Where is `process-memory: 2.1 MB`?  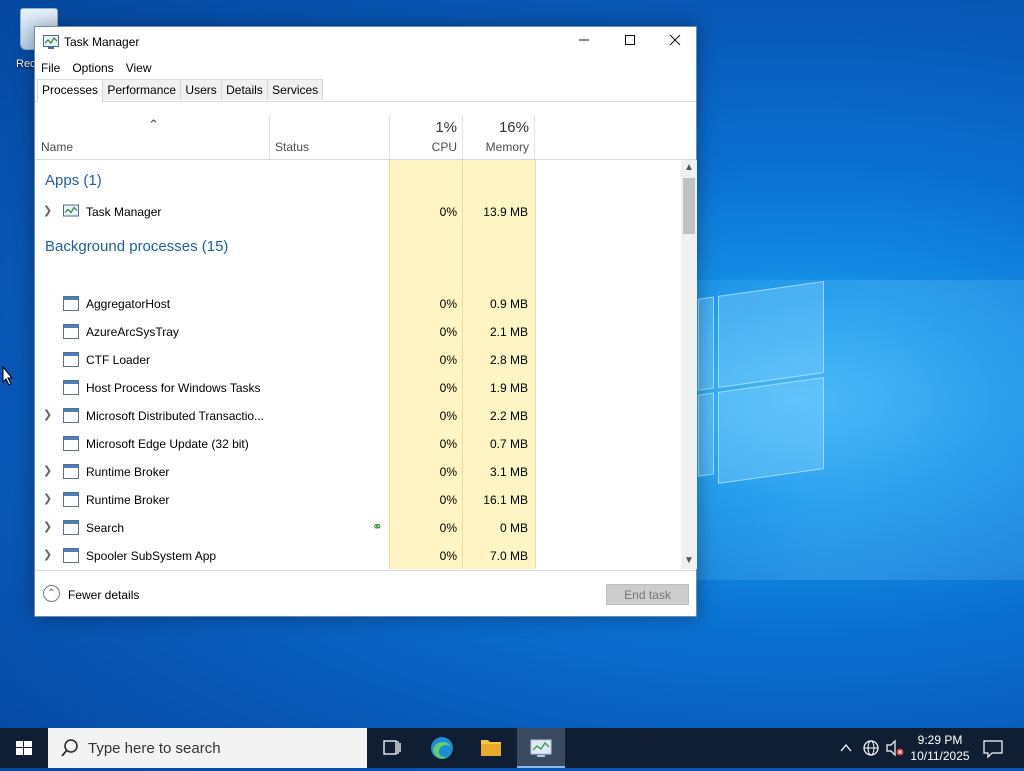 process-memory: 2.1 MB is located at coordinates (508, 332).